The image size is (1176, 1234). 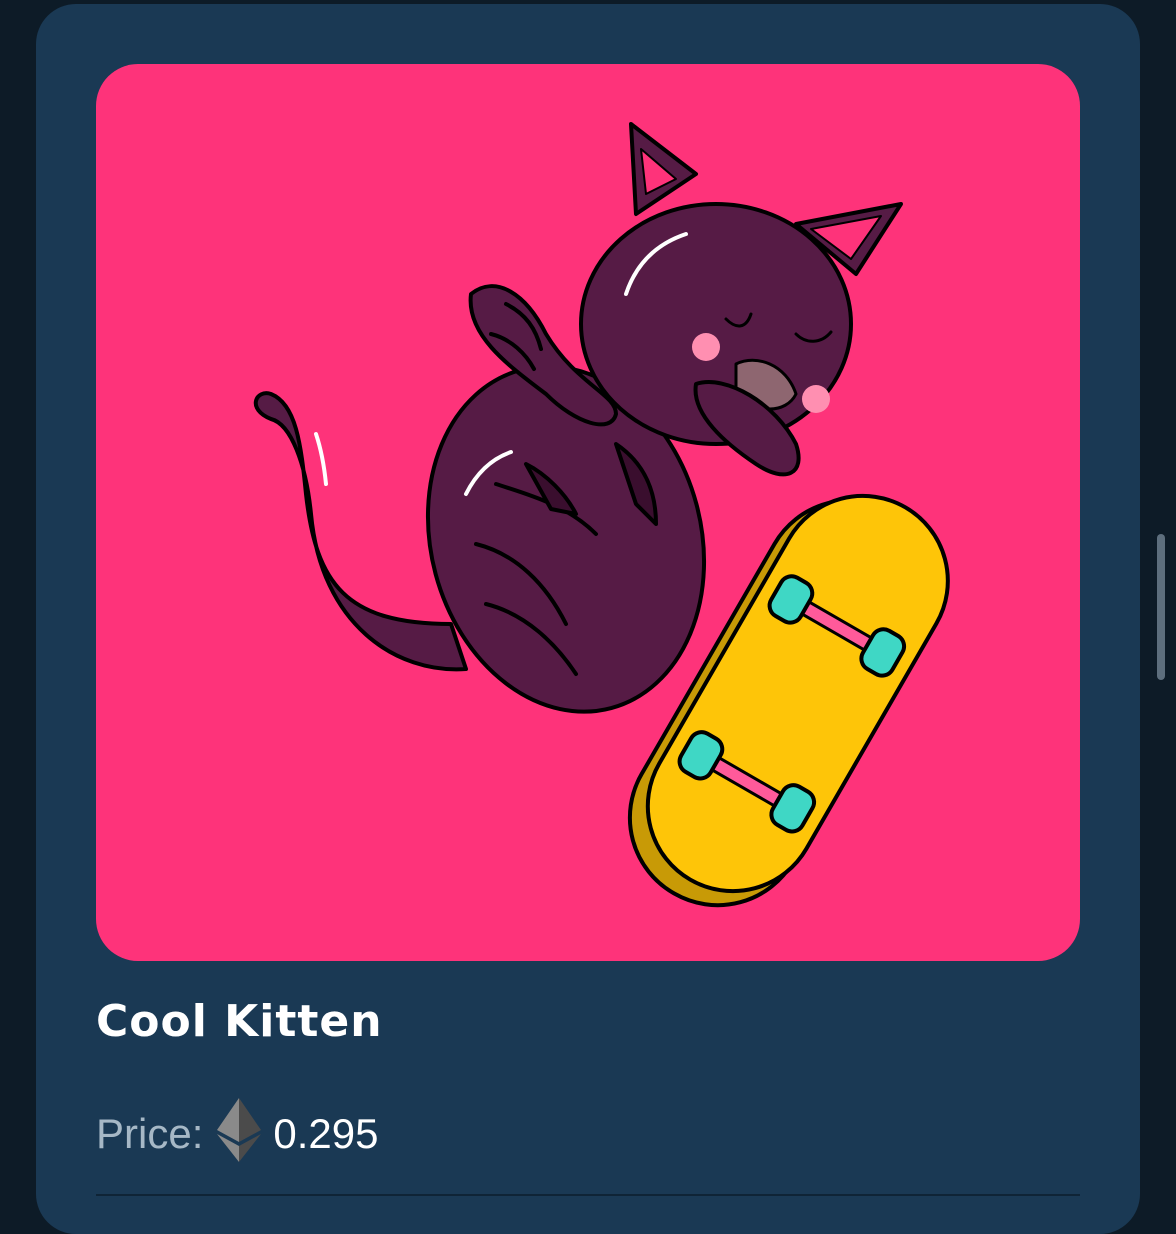 What do you see at coordinates (1161, 607) in the screenshot?
I see `scrollbar` at bounding box center [1161, 607].